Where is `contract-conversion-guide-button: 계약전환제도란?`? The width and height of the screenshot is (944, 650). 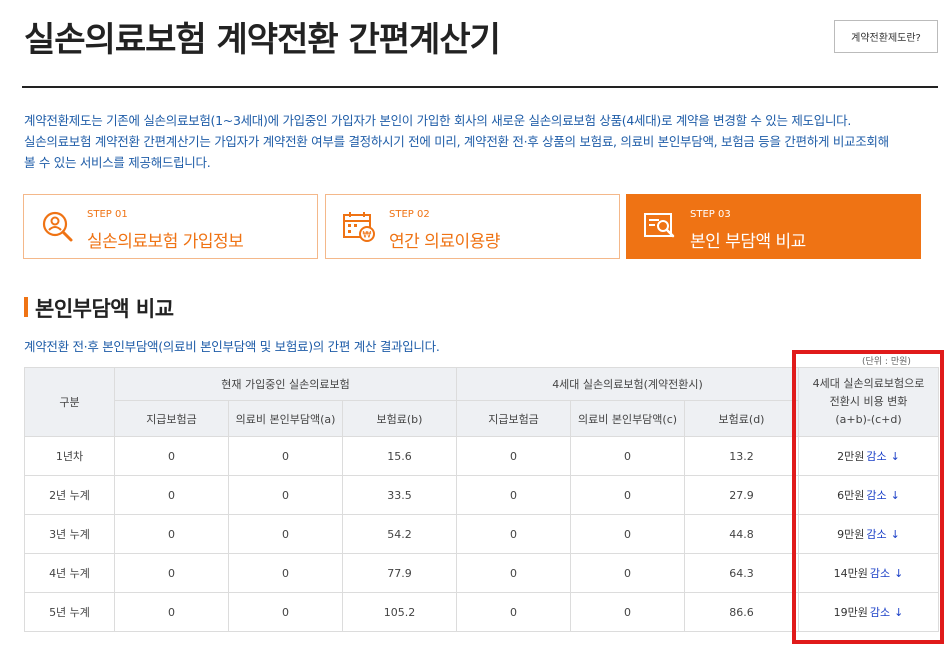
contract-conversion-guide-button: 계약전환제도란? is located at coordinates (886, 36).